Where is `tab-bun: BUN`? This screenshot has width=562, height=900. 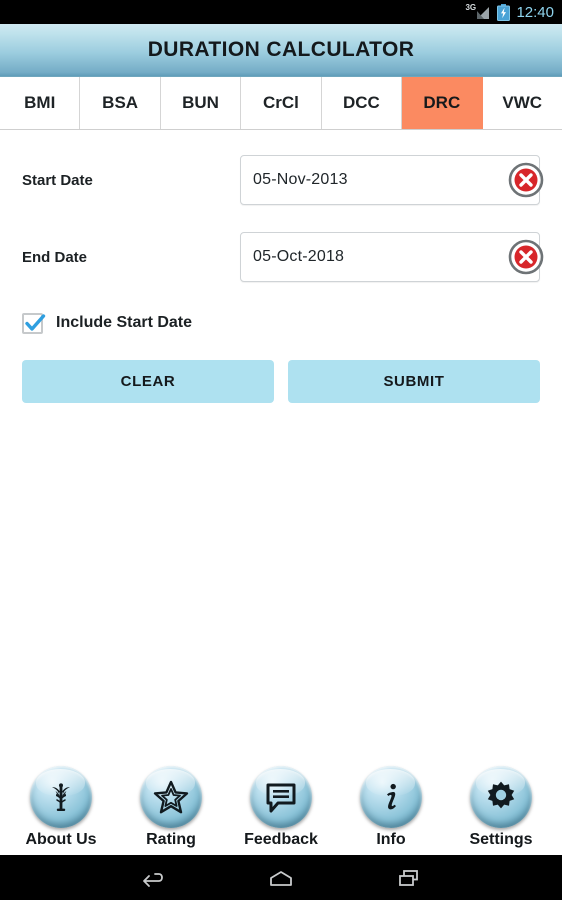
tab-bun: BUN is located at coordinates (201, 103).